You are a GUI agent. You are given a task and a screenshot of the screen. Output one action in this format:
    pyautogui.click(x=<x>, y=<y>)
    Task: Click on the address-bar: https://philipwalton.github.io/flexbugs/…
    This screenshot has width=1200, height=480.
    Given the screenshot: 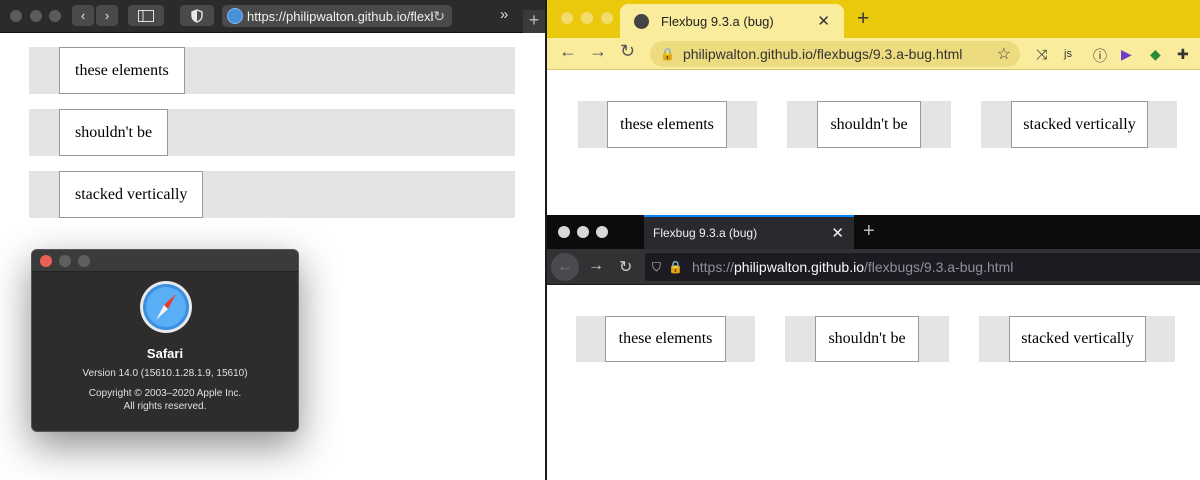 What is the action you would take?
    pyautogui.click(x=337, y=16)
    